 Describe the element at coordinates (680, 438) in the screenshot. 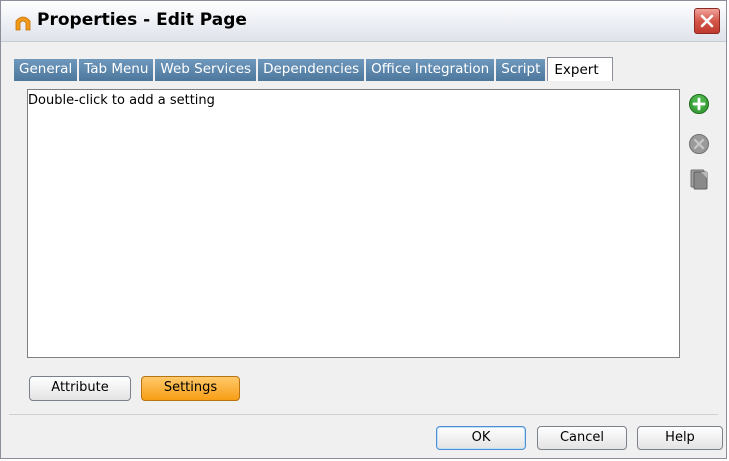

I see `help-button: Help` at that location.